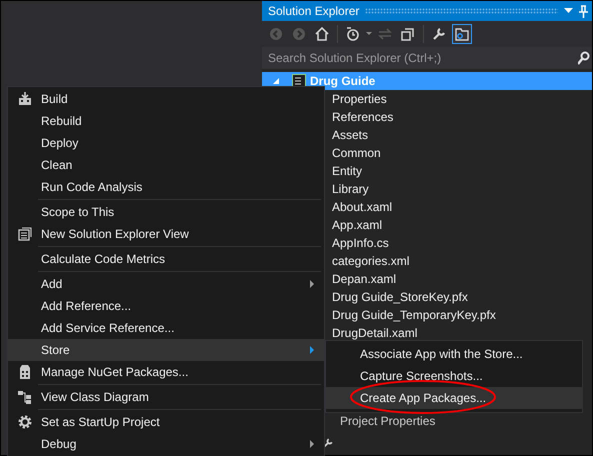 Image resolution: width=593 pixels, height=456 pixels. Describe the element at coordinates (166, 99) in the screenshot. I see `menu-item: Build` at that location.